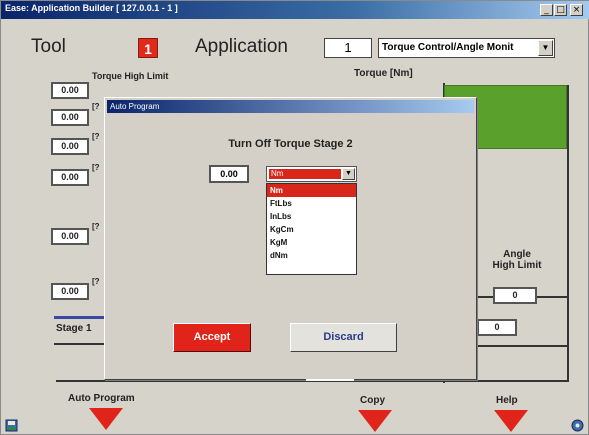 This screenshot has height=435, width=589. I want to click on param-value-6: 0.00, so click(70, 291).